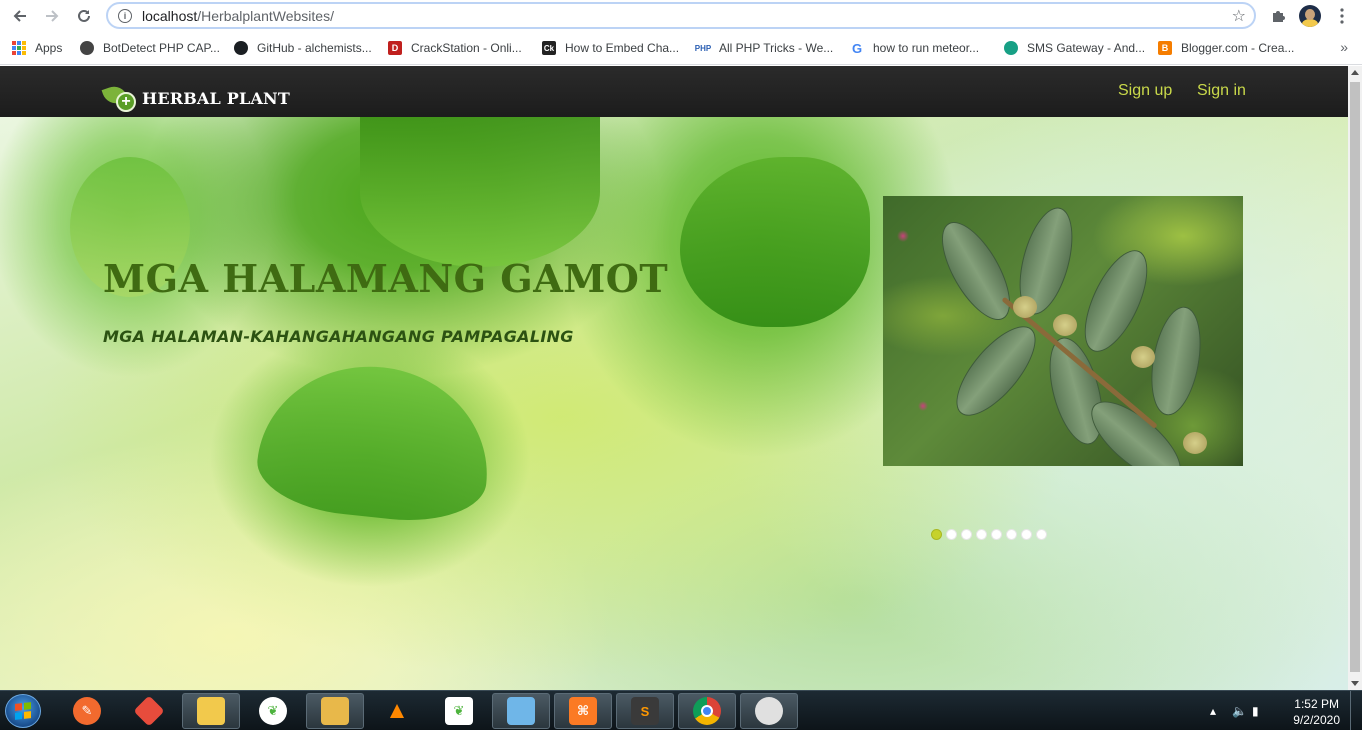 Image resolution: width=1362 pixels, height=730 pixels. Describe the element at coordinates (703, 48) in the screenshot. I see `php-icon: PHP` at that location.